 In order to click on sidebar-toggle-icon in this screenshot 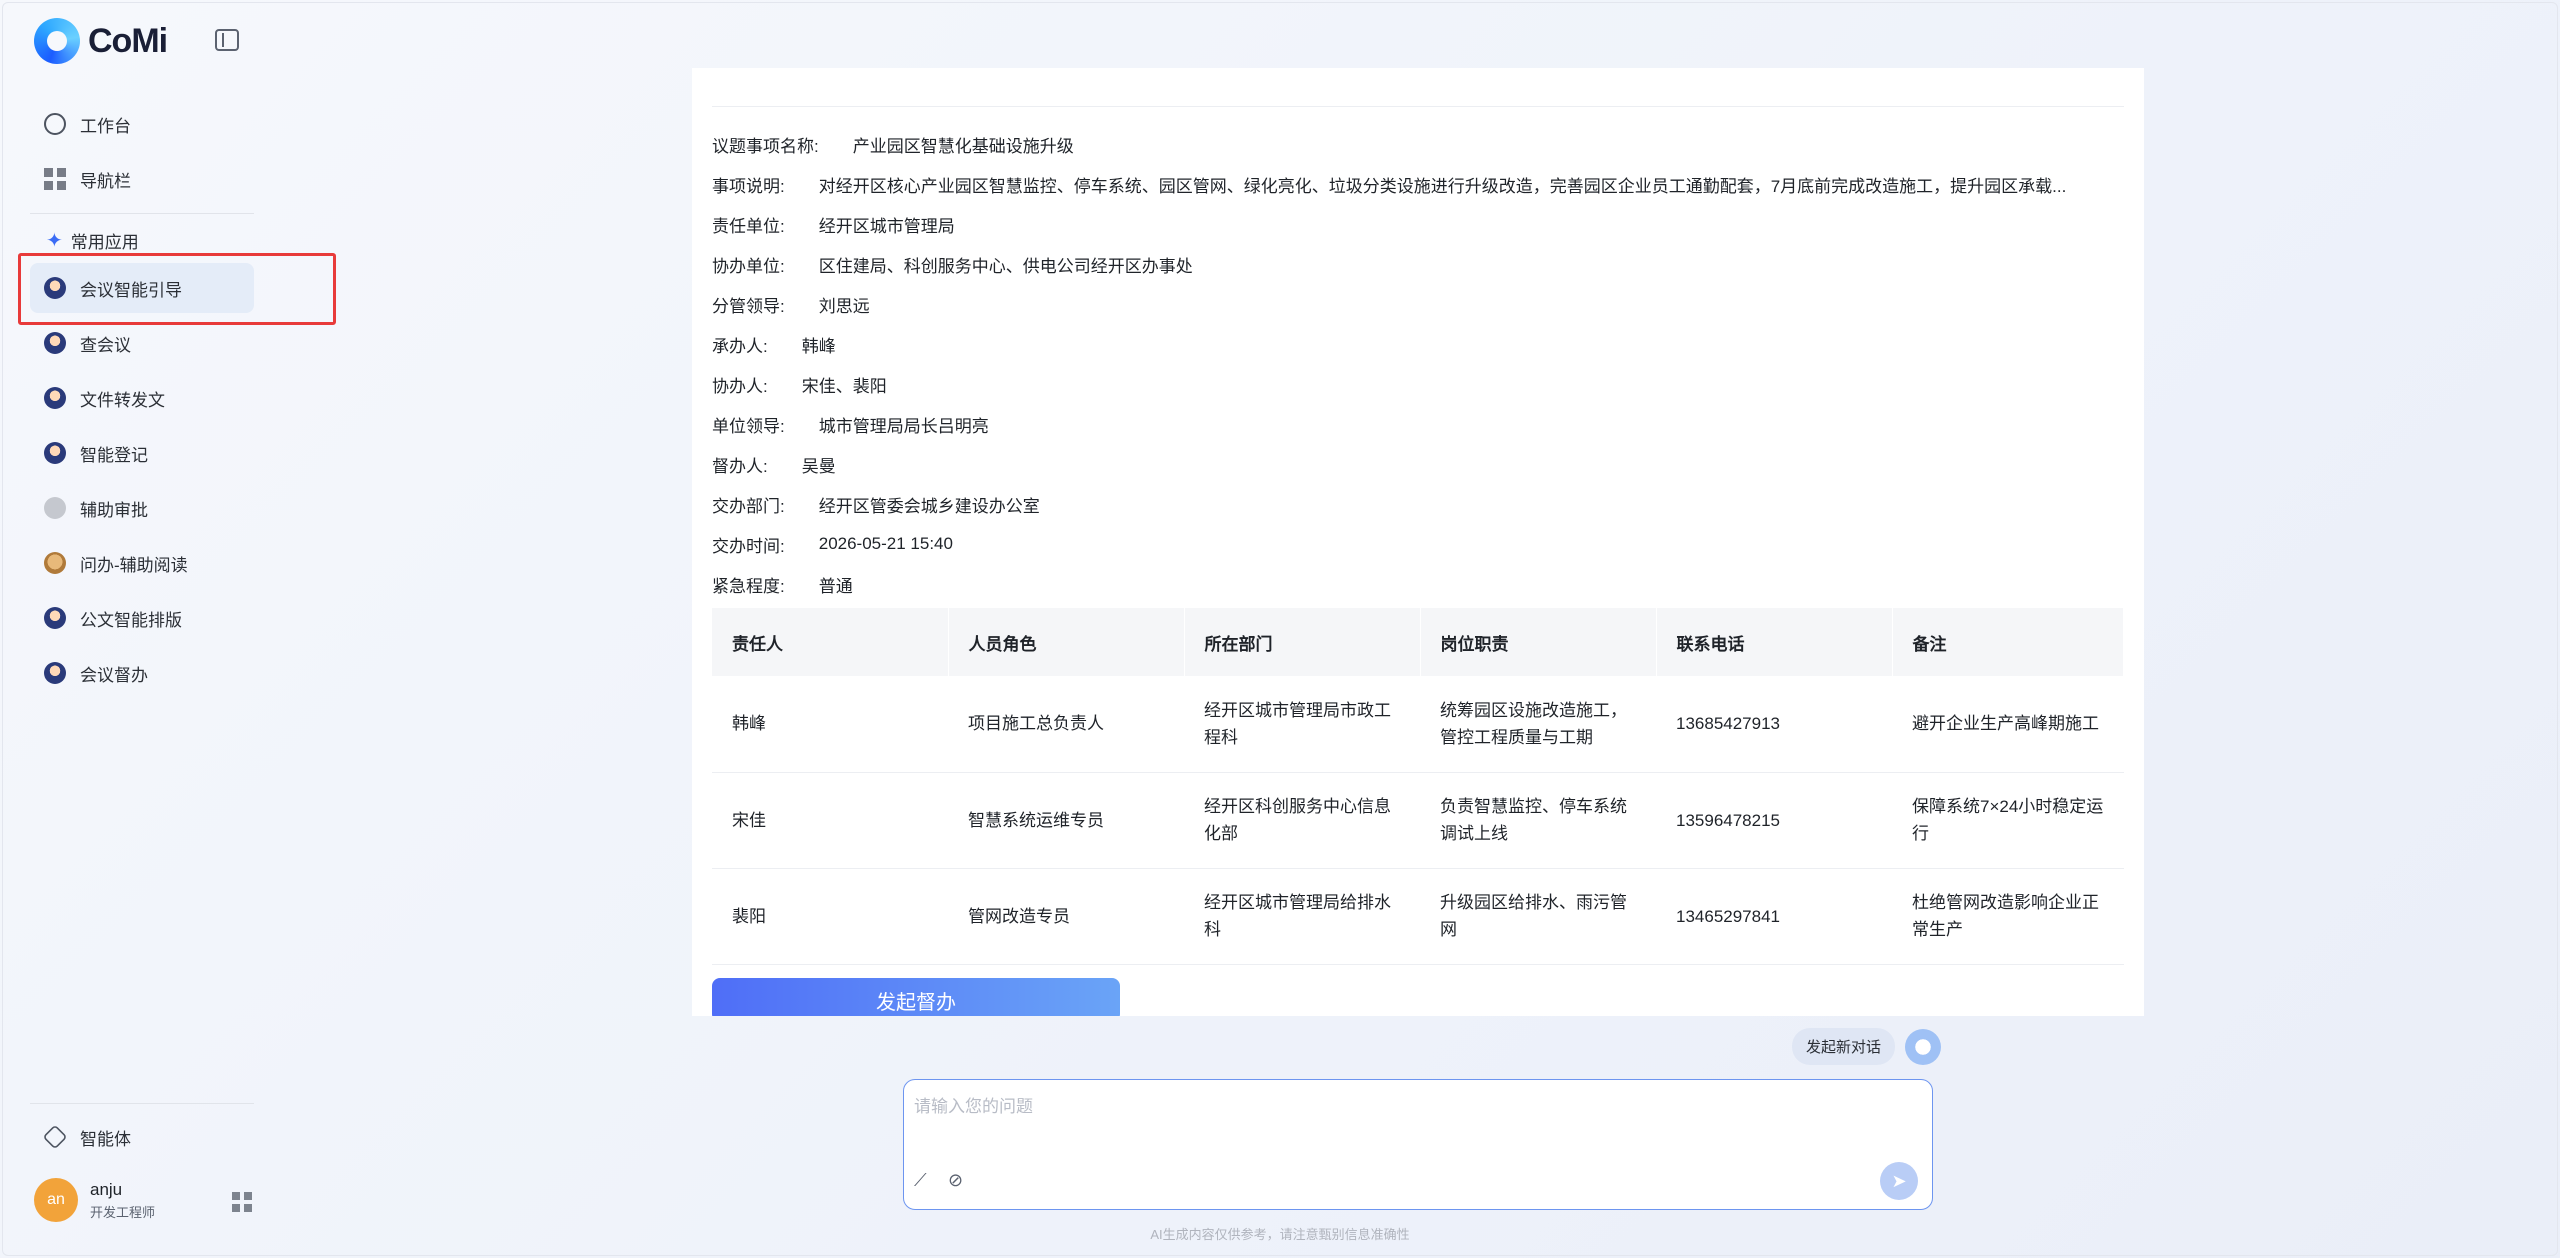, I will do `click(227, 40)`.